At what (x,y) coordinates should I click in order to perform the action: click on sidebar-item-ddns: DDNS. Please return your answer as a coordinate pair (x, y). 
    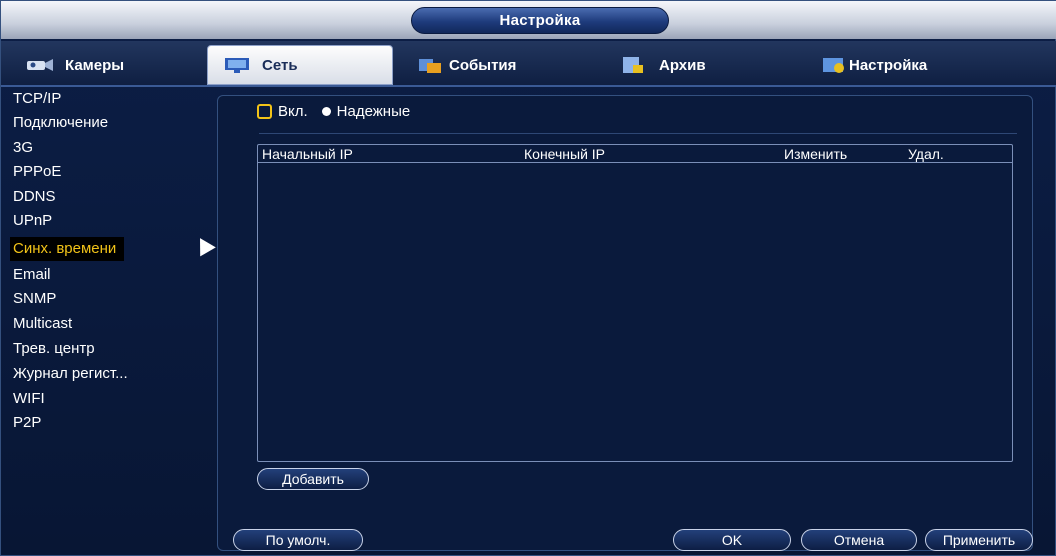
    Looking at the image, I should click on (34, 197).